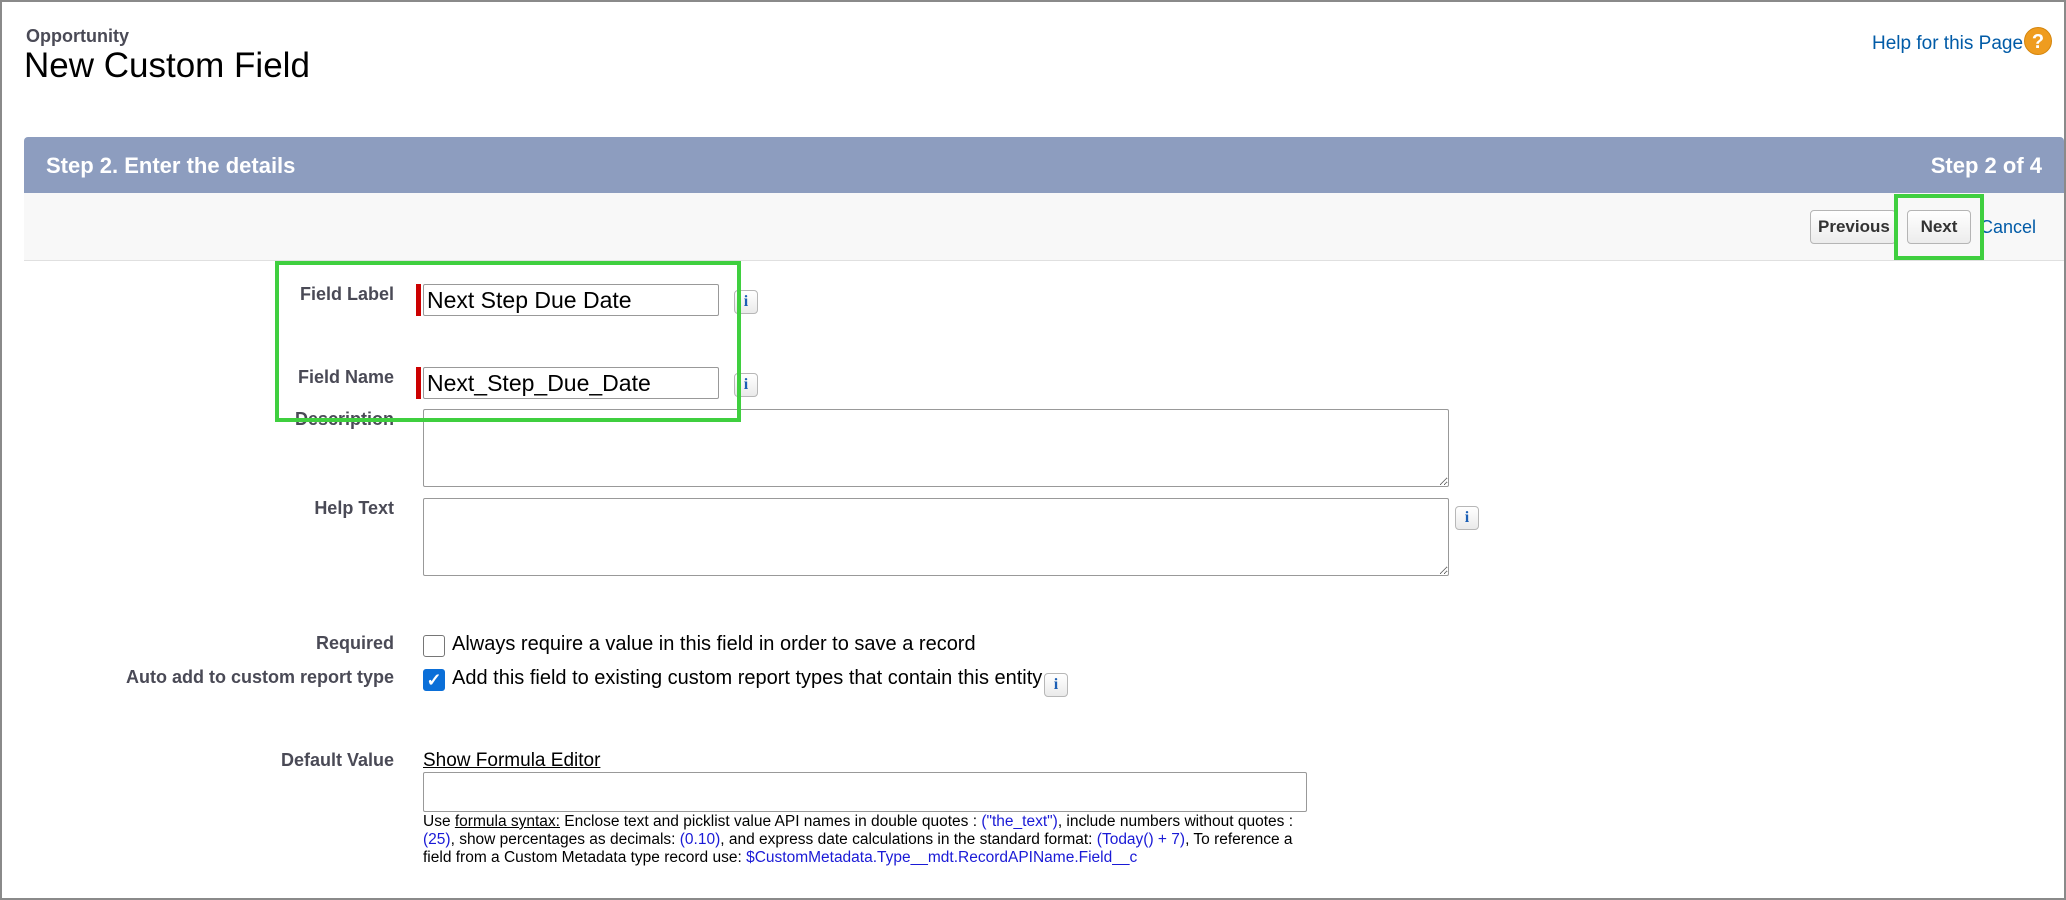 The image size is (2066, 900). I want to click on auto-add-label: Auto add to custom report type, so click(259, 677).